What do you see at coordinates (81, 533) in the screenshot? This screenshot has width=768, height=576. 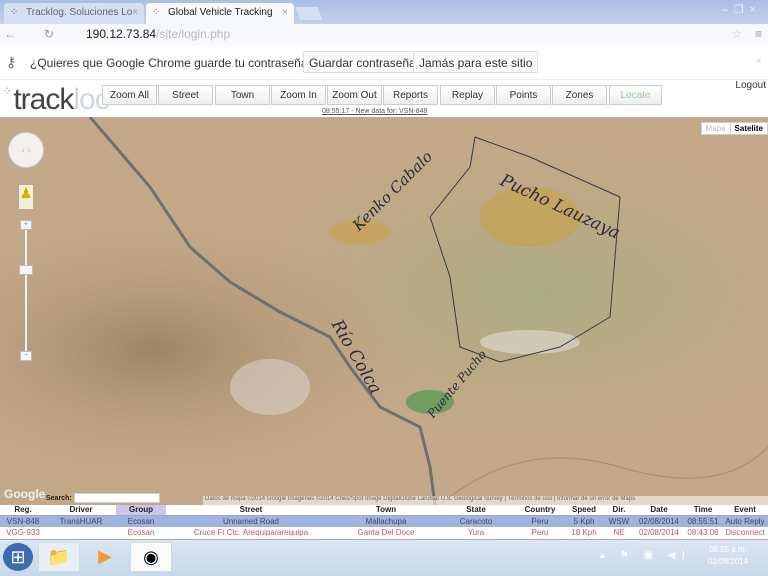 I see `table-cell` at bounding box center [81, 533].